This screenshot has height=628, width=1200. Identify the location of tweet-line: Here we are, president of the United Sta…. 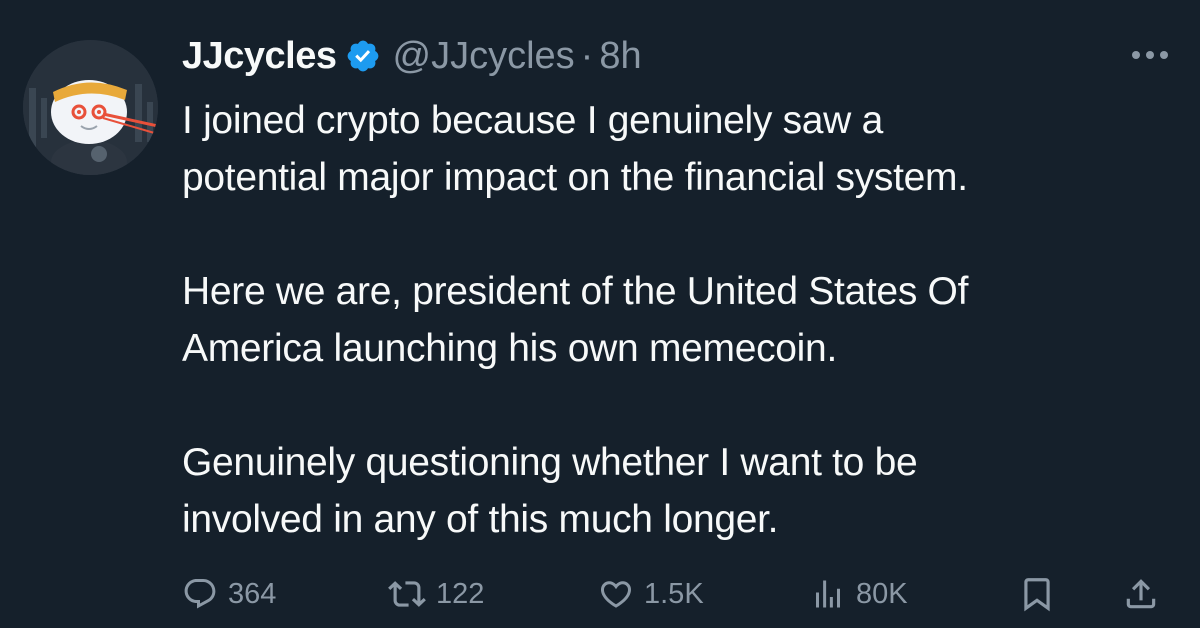
(575, 291).